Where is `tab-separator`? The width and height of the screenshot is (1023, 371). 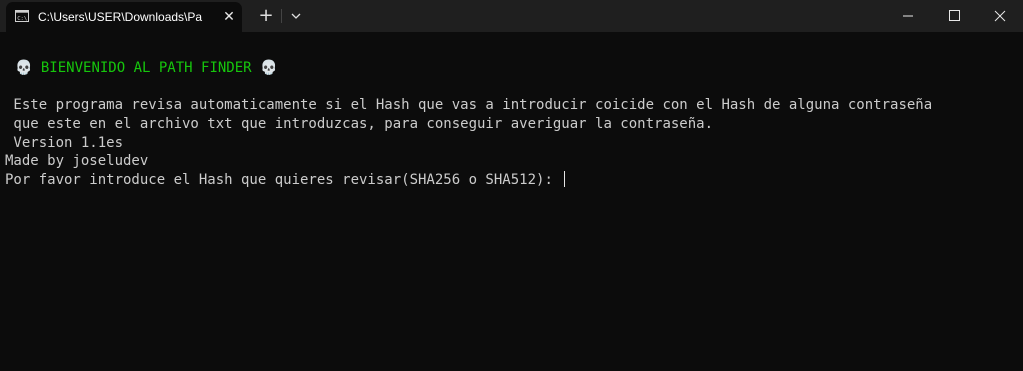 tab-separator is located at coordinates (281, 16).